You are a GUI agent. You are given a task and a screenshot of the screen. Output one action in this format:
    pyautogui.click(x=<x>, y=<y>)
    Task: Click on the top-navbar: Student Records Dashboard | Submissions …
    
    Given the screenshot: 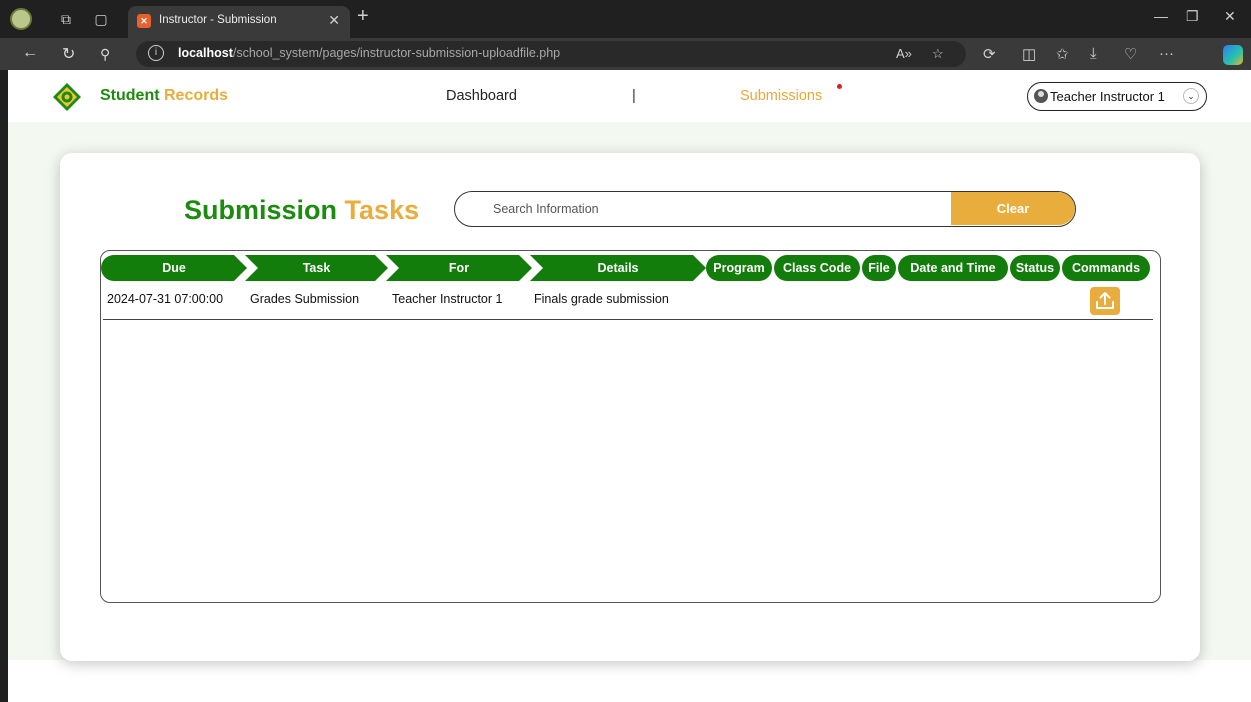 What is the action you would take?
    pyautogui.click(x=629, y=96)
    